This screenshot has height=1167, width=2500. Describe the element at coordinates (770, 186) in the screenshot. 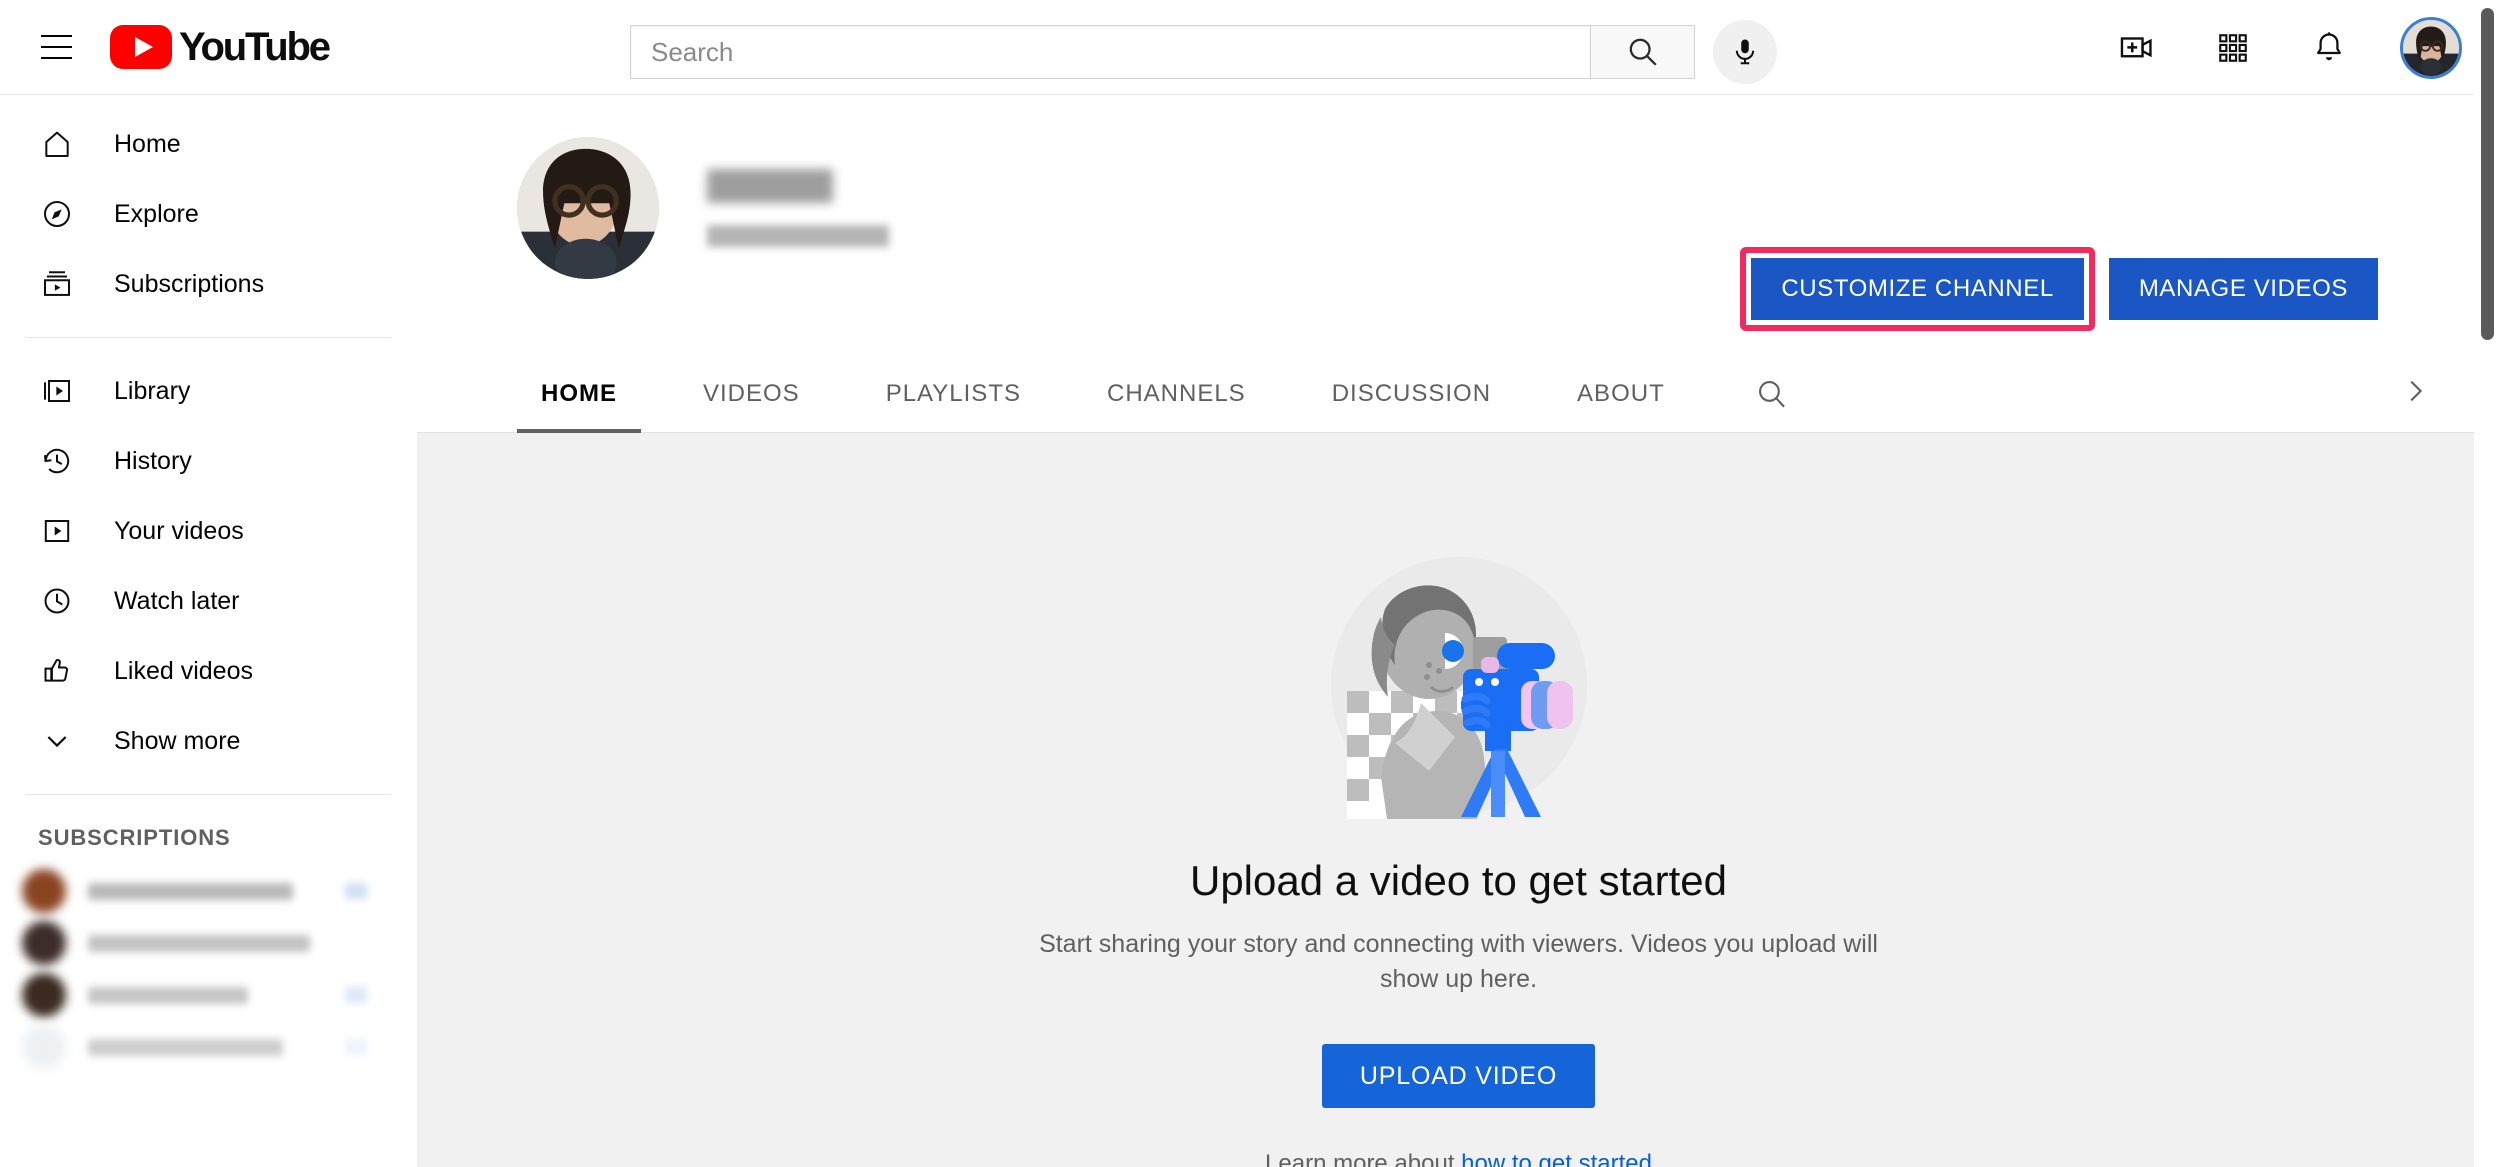

I see `channel-name-redacted` at that location.